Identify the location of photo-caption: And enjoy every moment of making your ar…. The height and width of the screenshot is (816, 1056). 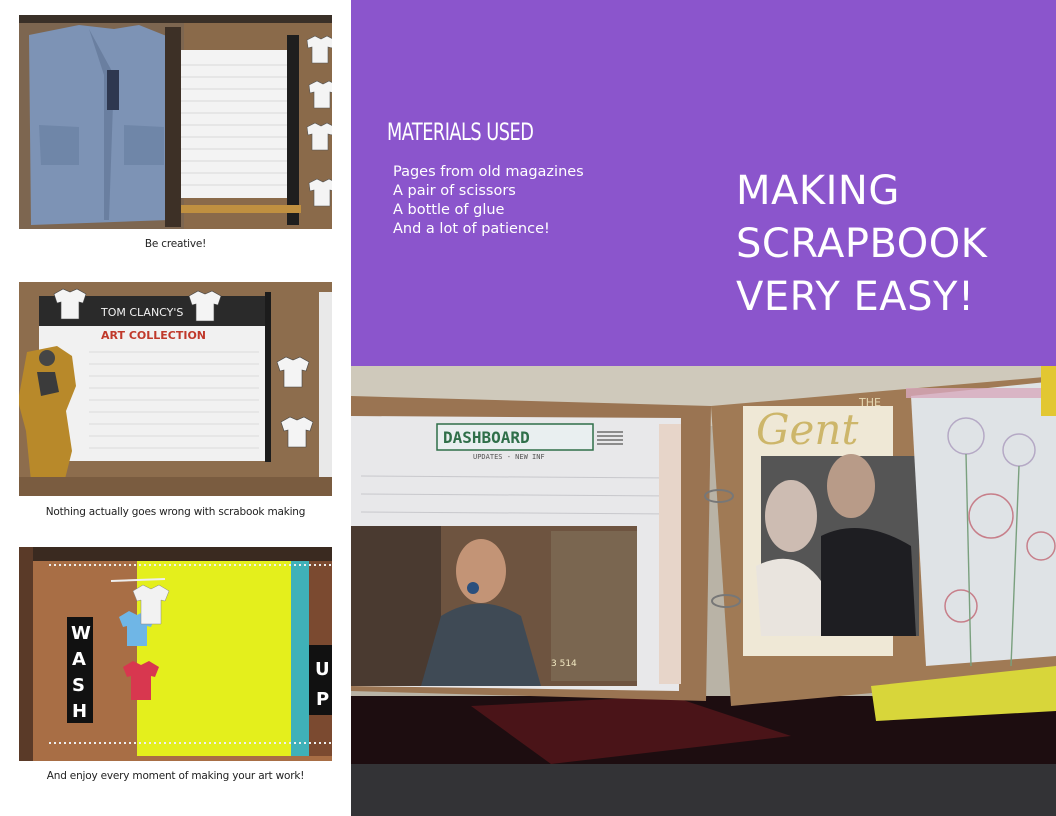
(175, 776).